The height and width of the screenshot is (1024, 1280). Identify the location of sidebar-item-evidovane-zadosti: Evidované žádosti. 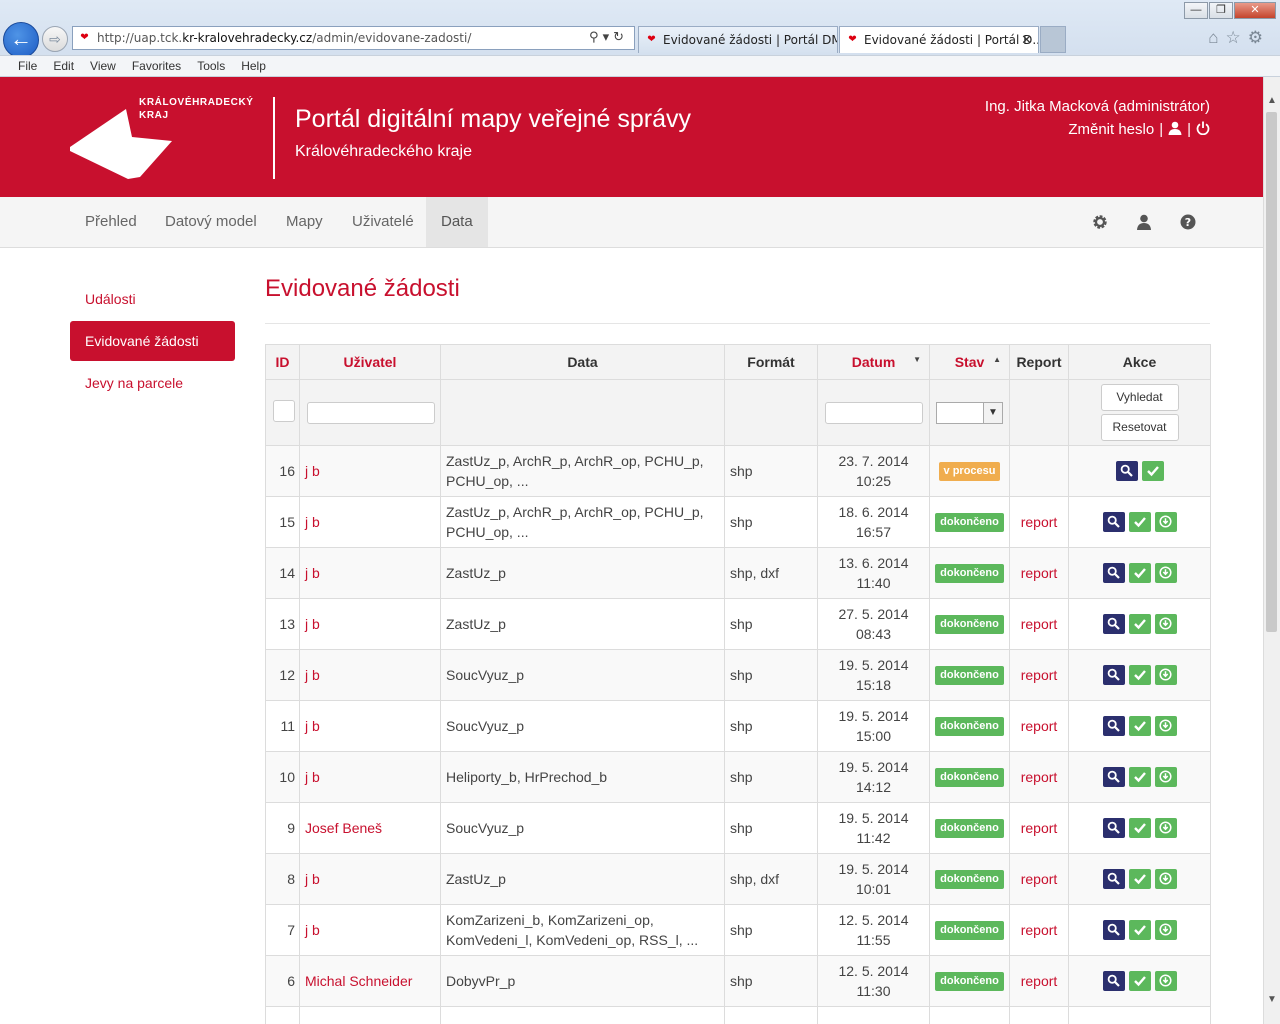
(152, 341).